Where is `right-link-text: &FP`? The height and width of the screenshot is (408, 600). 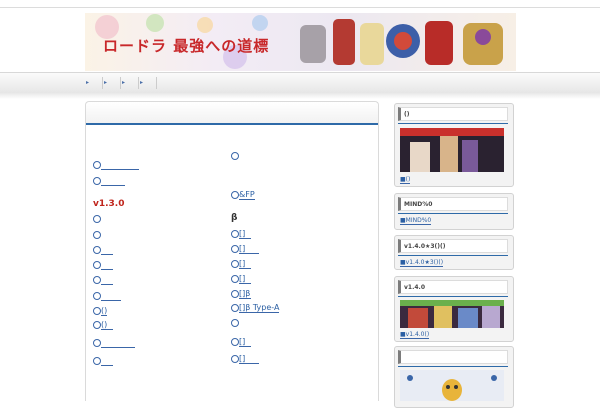 right-link-text: &FP is located at coordinates (247, 195).